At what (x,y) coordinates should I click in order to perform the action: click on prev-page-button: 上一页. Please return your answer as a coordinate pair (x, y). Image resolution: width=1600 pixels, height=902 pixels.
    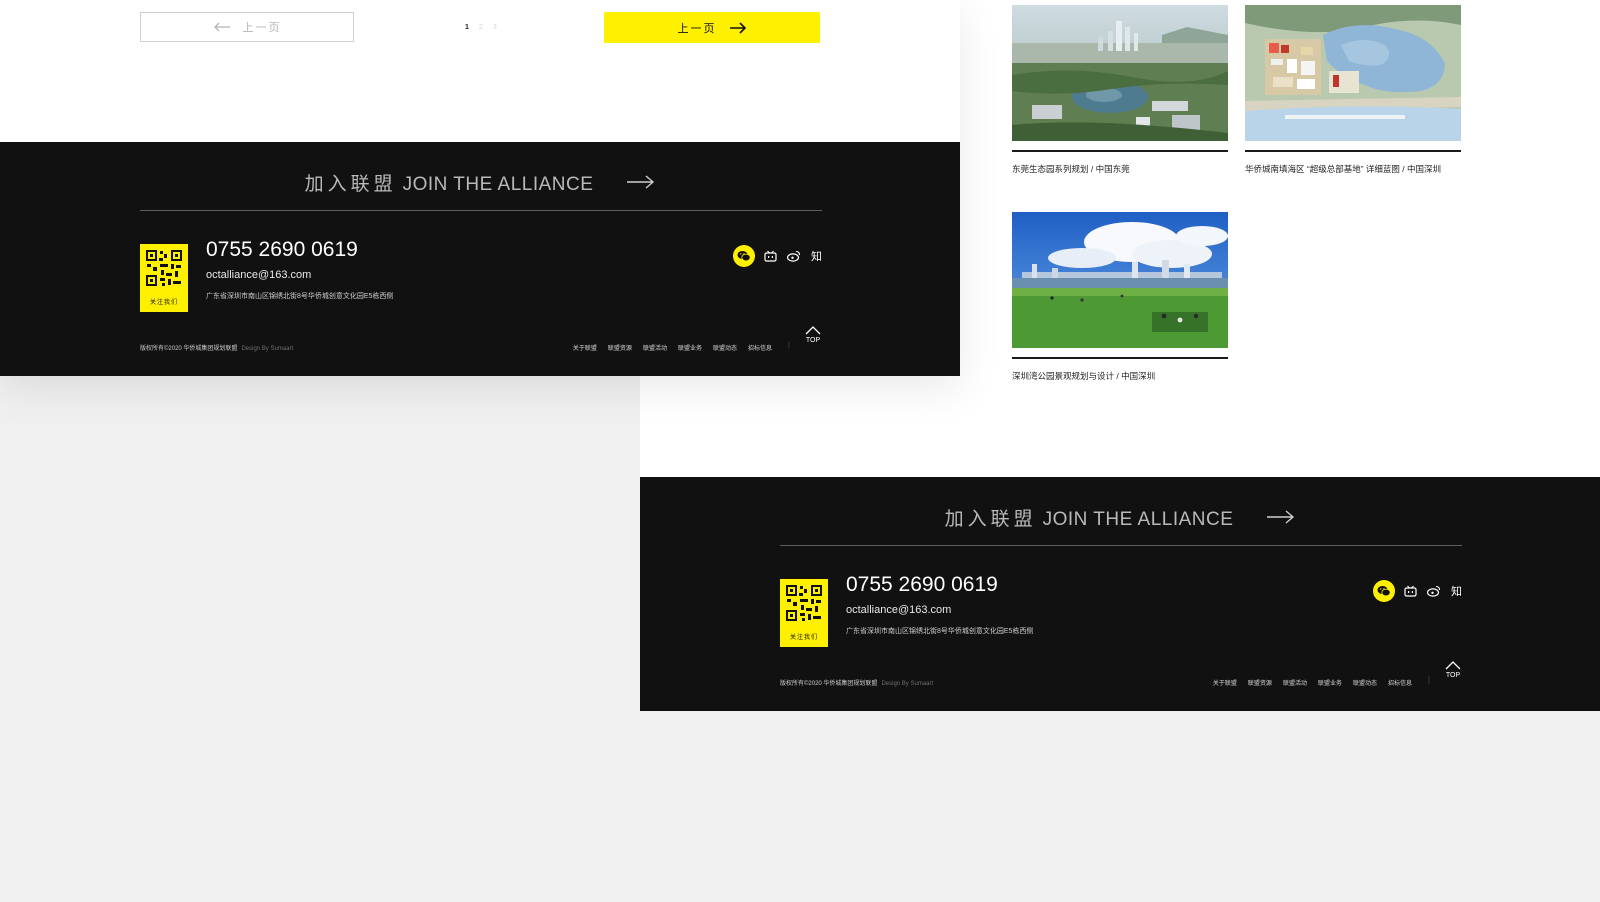
    Looking at the image, I should click on (247, 27).